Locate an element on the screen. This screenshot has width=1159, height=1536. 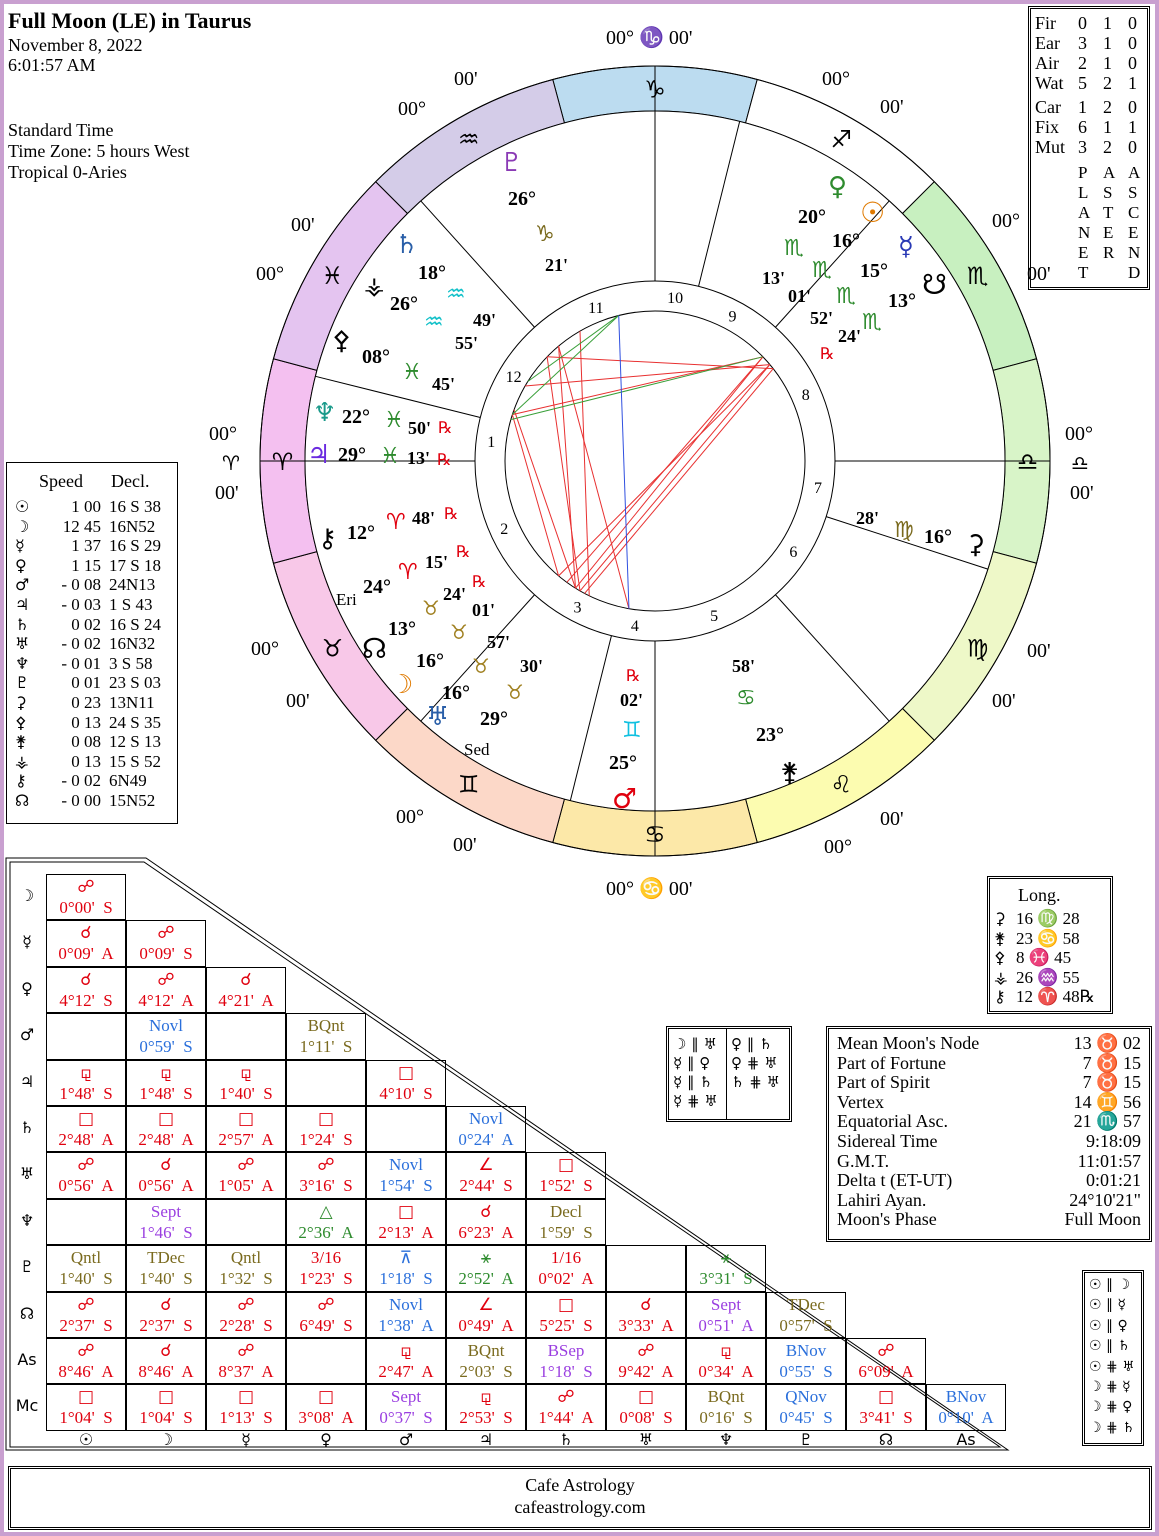
vesta-icon: ⚶ is located at coordinates (374, 286).